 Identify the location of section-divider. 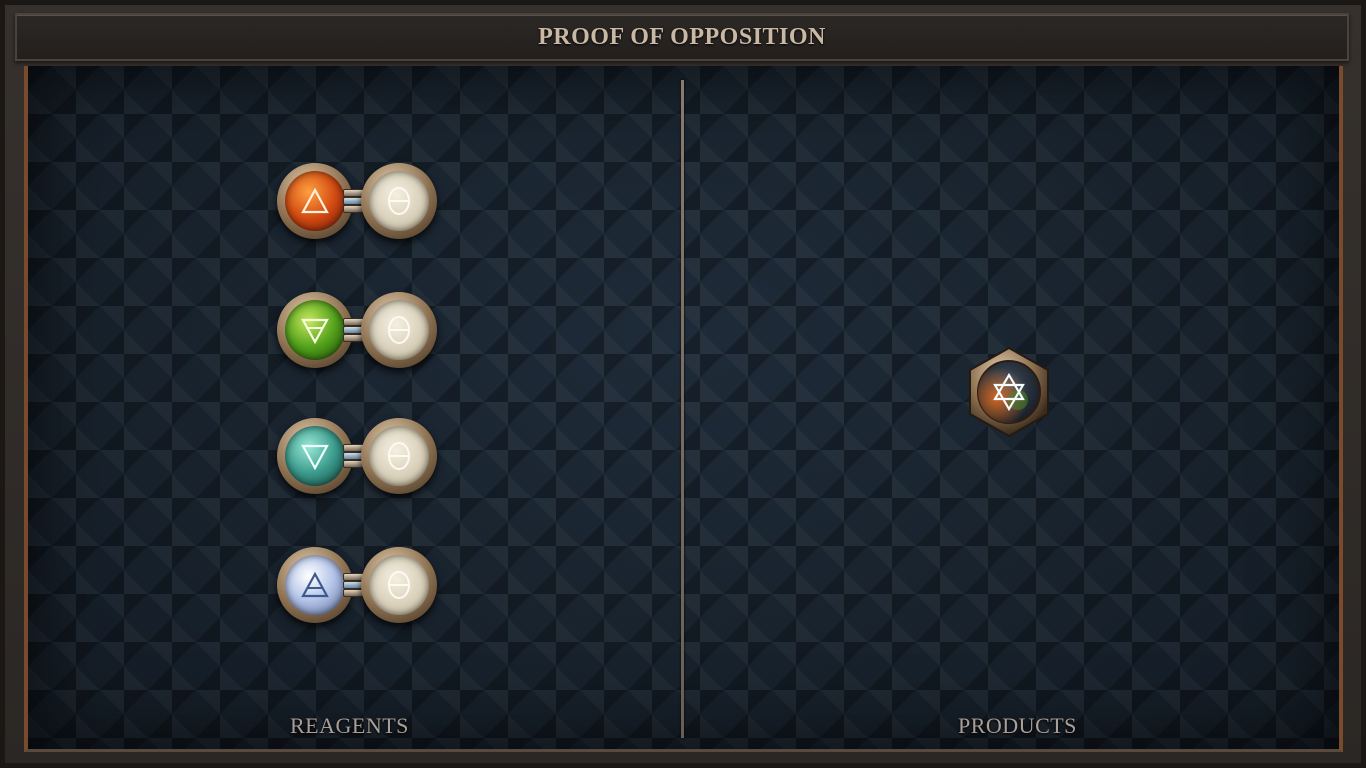
(682, 409).